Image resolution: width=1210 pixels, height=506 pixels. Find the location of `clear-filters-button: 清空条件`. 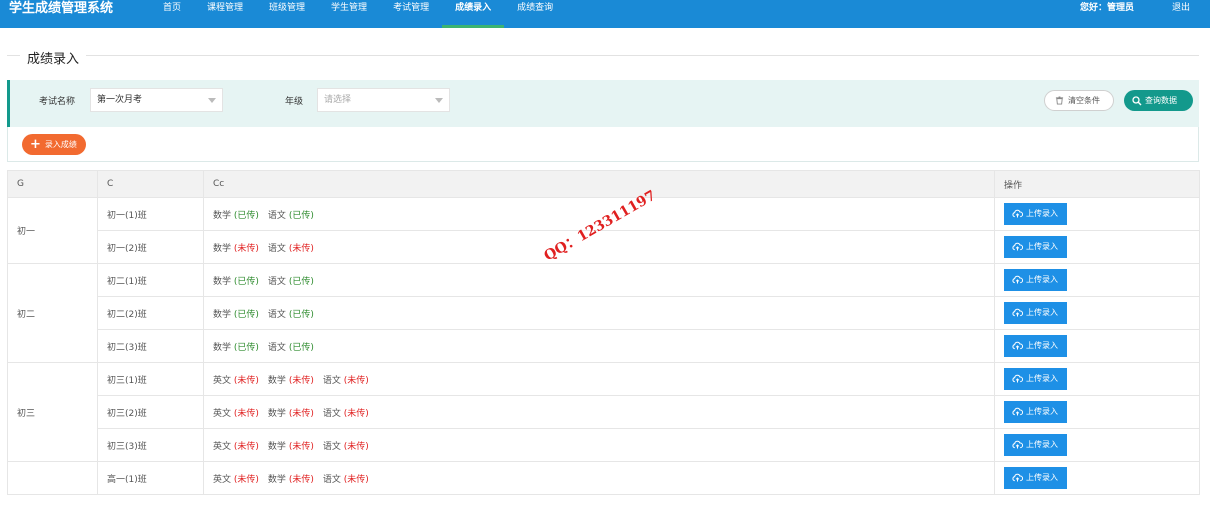

clear-filters-button: 清空条件 is located at coordinates (1079, 100).